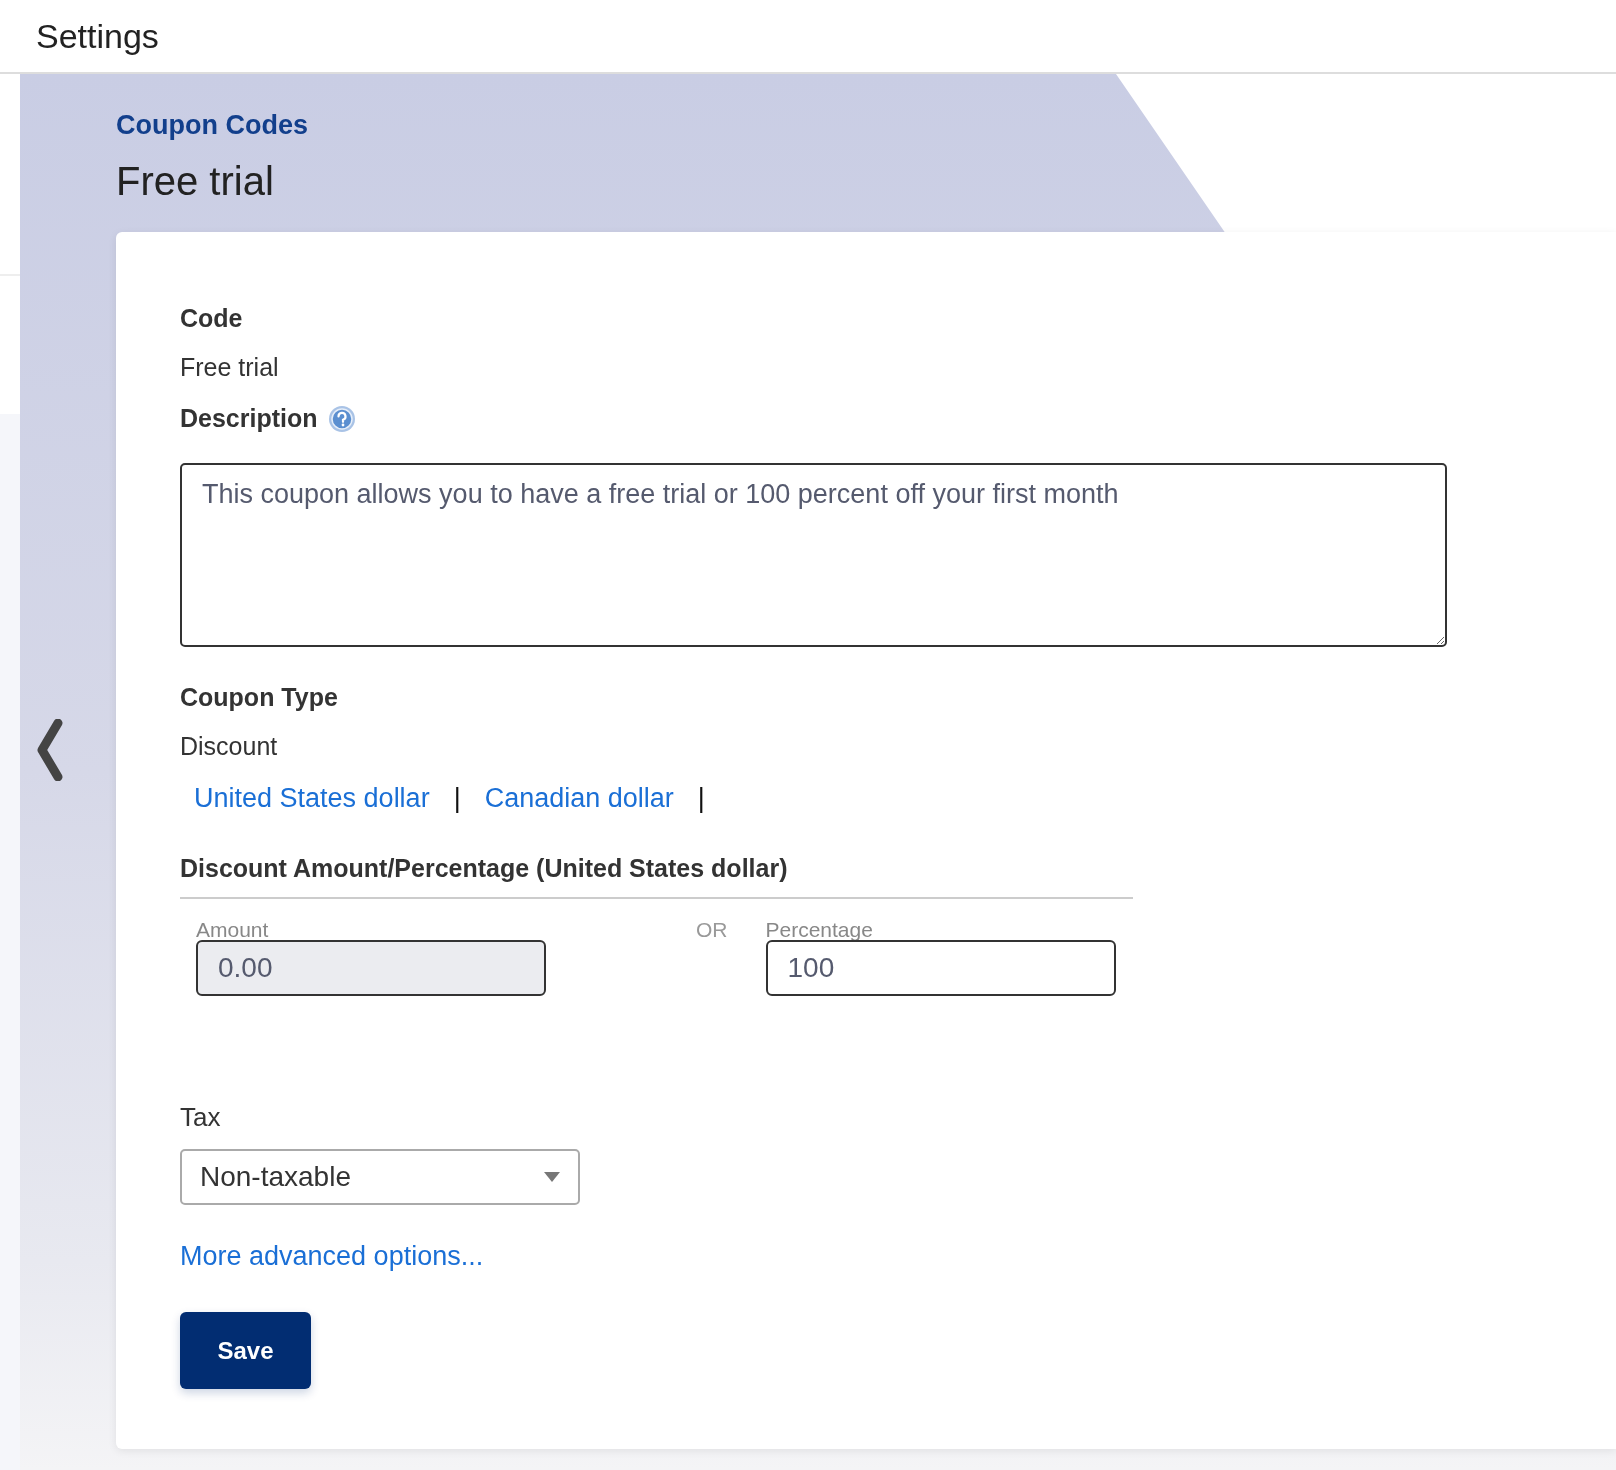 The width and height of the screenshot is (1616, 1470). Describe the element at coordinates (259, 697) in the screenshot. I see `field-label: Coupon Type` at that location.